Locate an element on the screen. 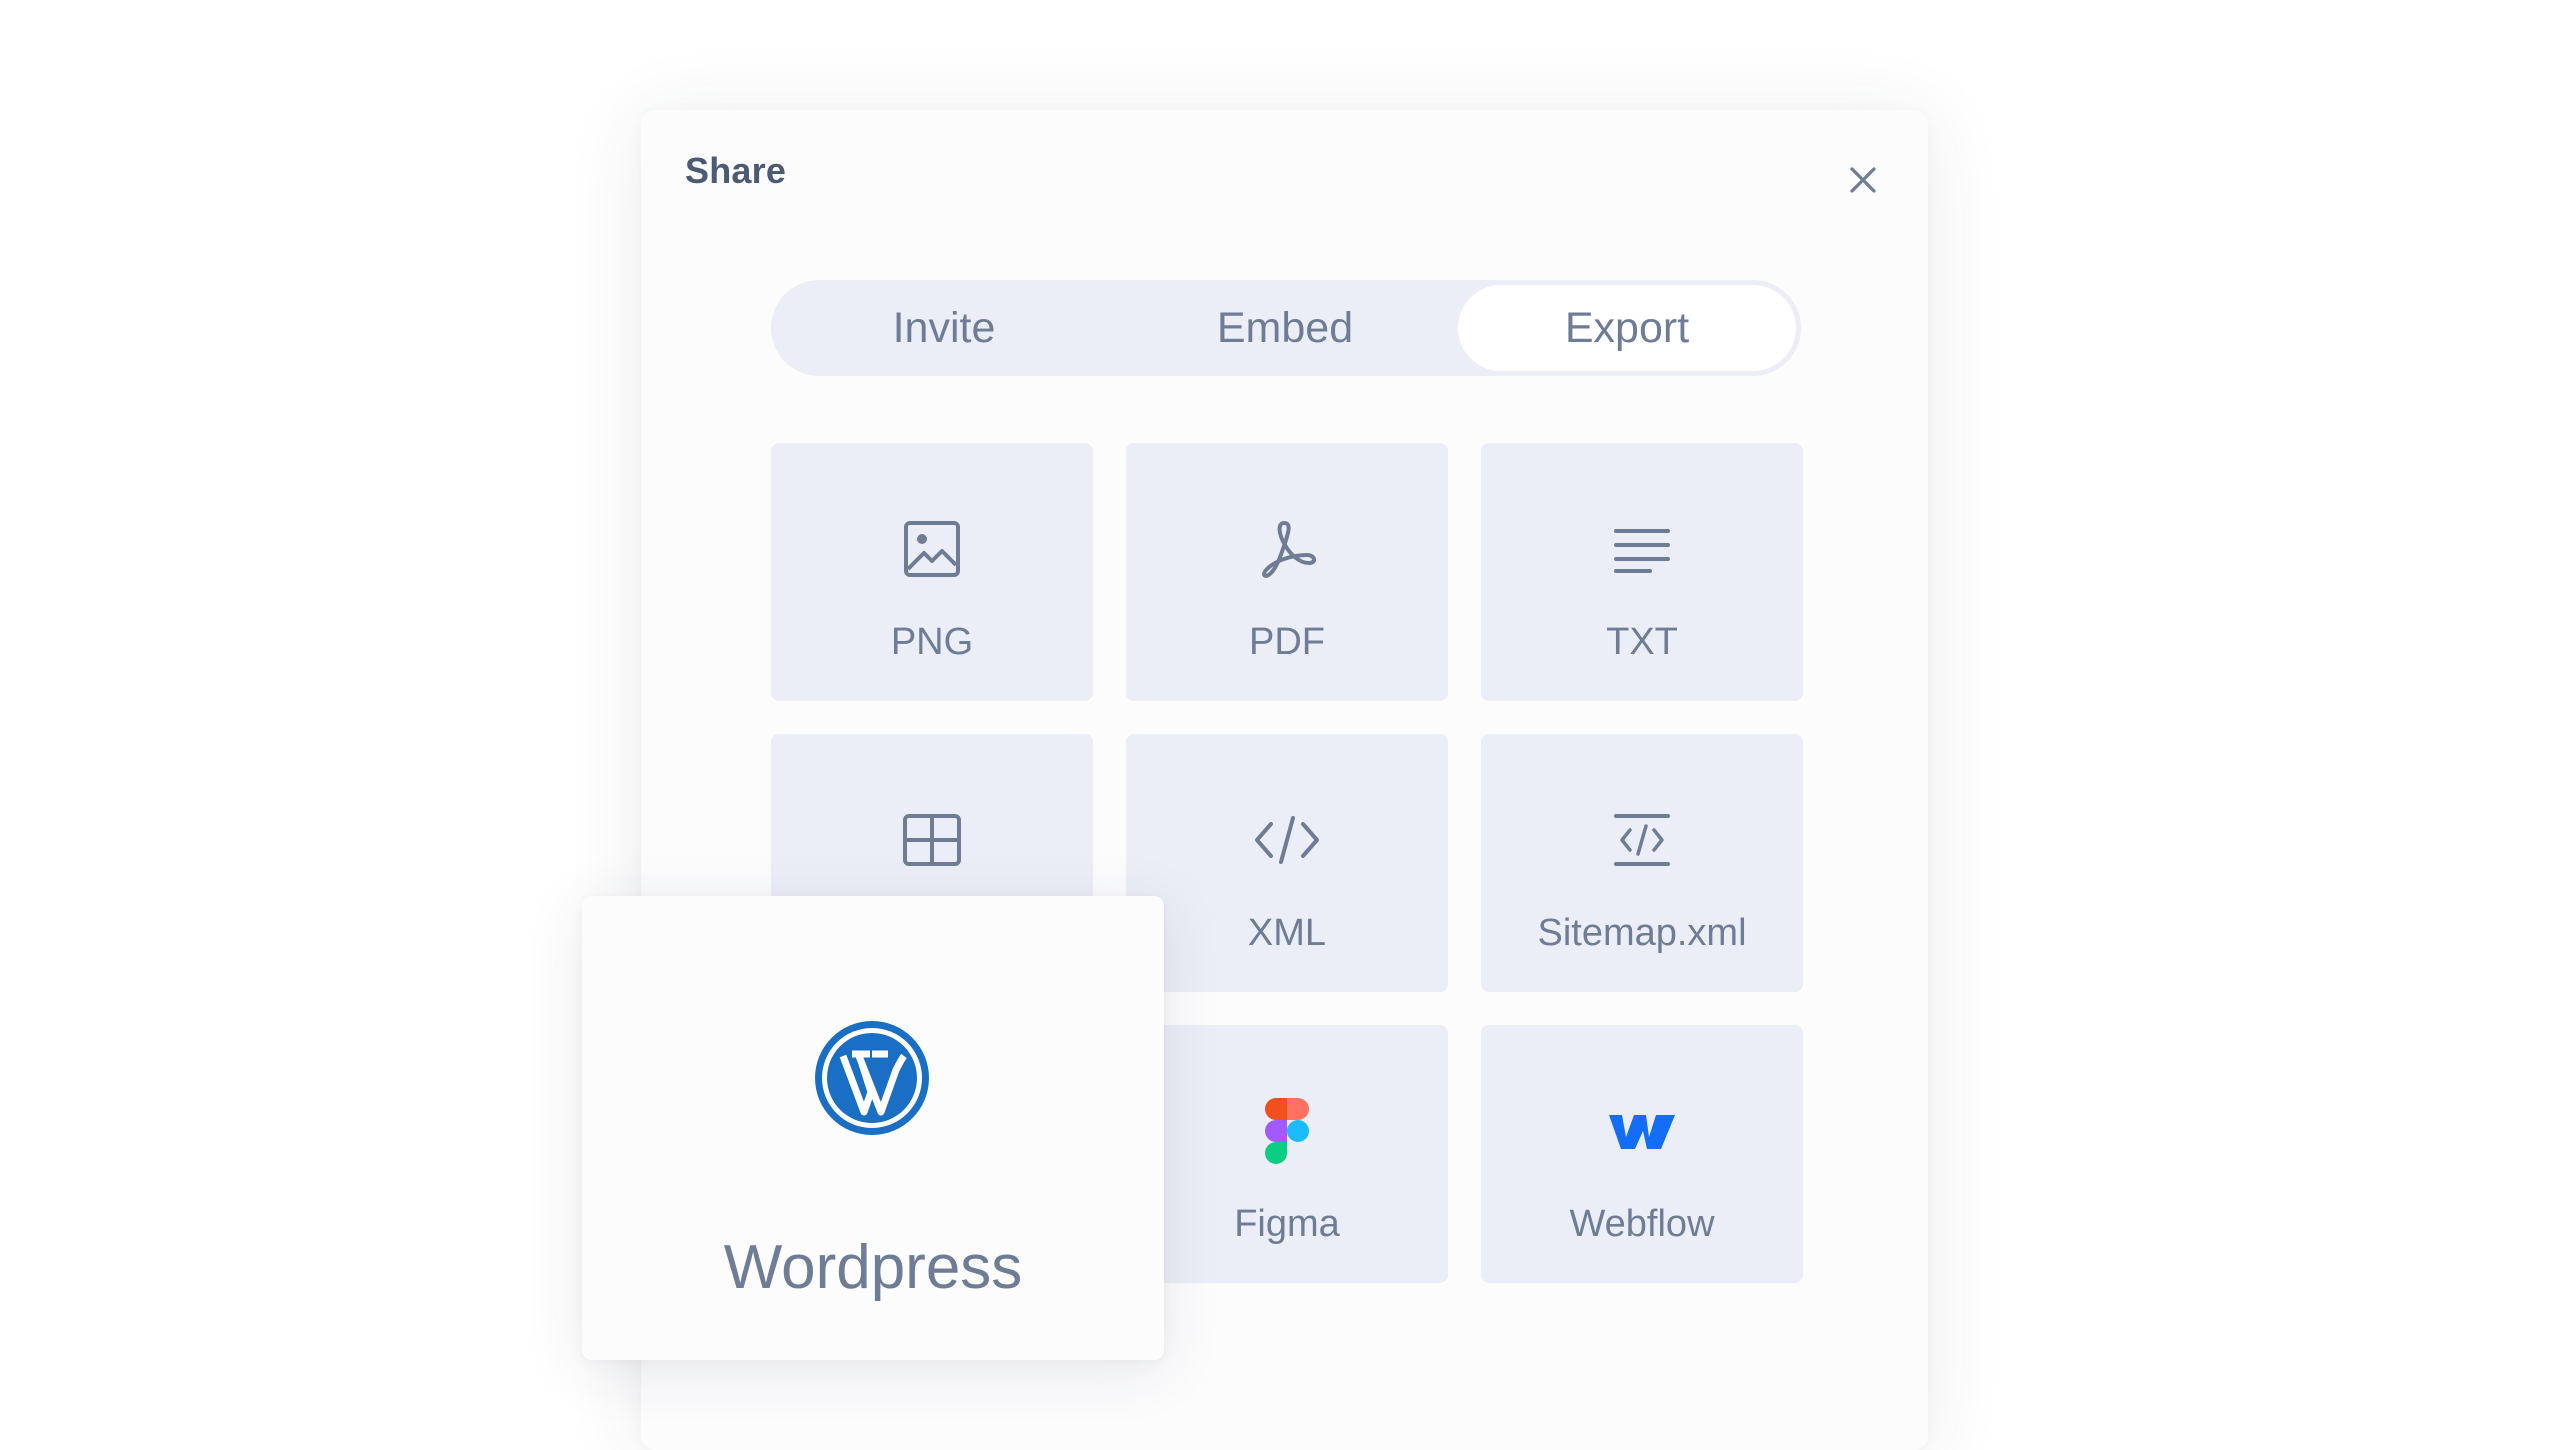 Image resolution: width=2560 pixels, height=1450 pixels. wordpress-logo-icon is located at coordinates (872, 1078).